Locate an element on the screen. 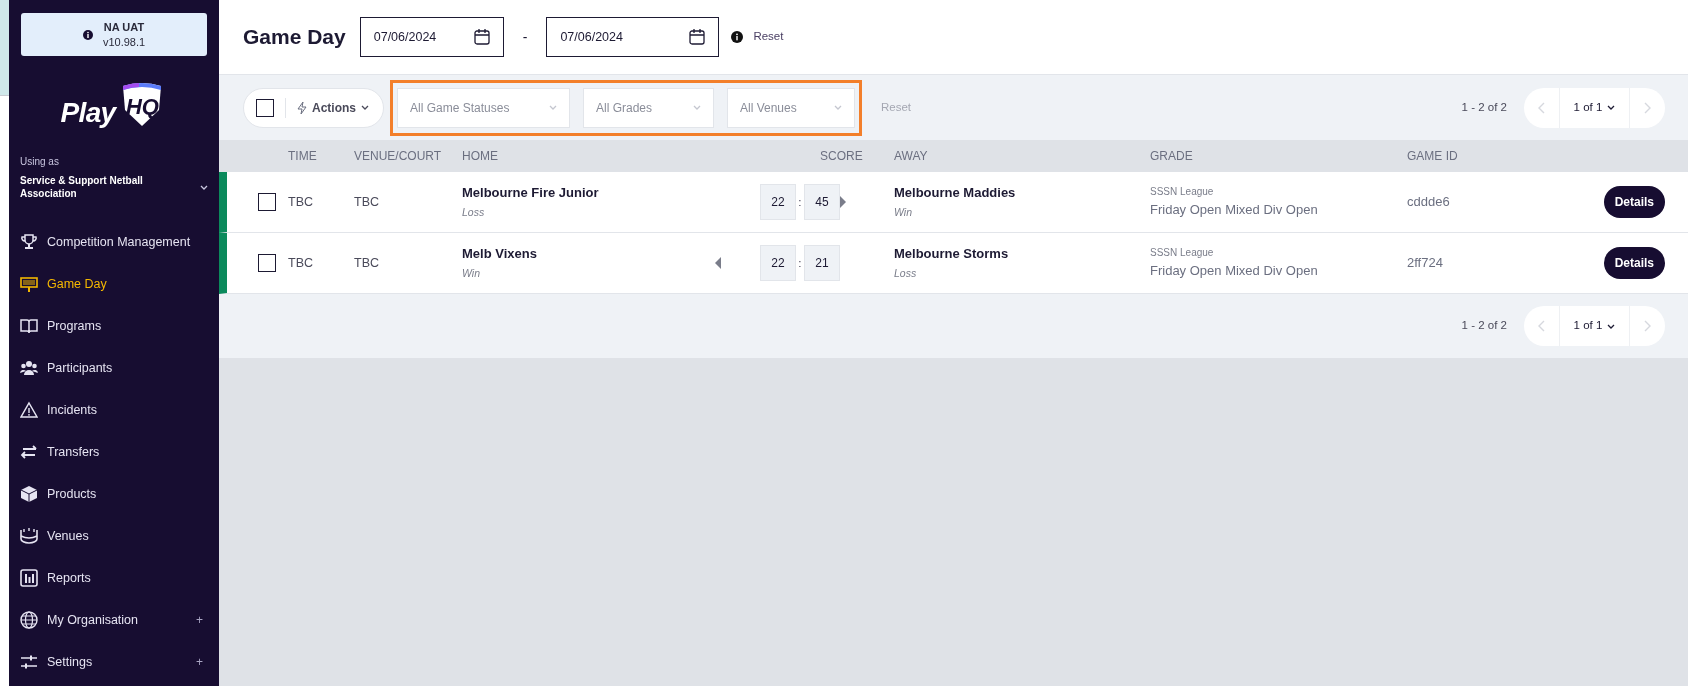 This screenshot has width=1688, height=686. scoreboard-icon is located at coordinates (29, 284).